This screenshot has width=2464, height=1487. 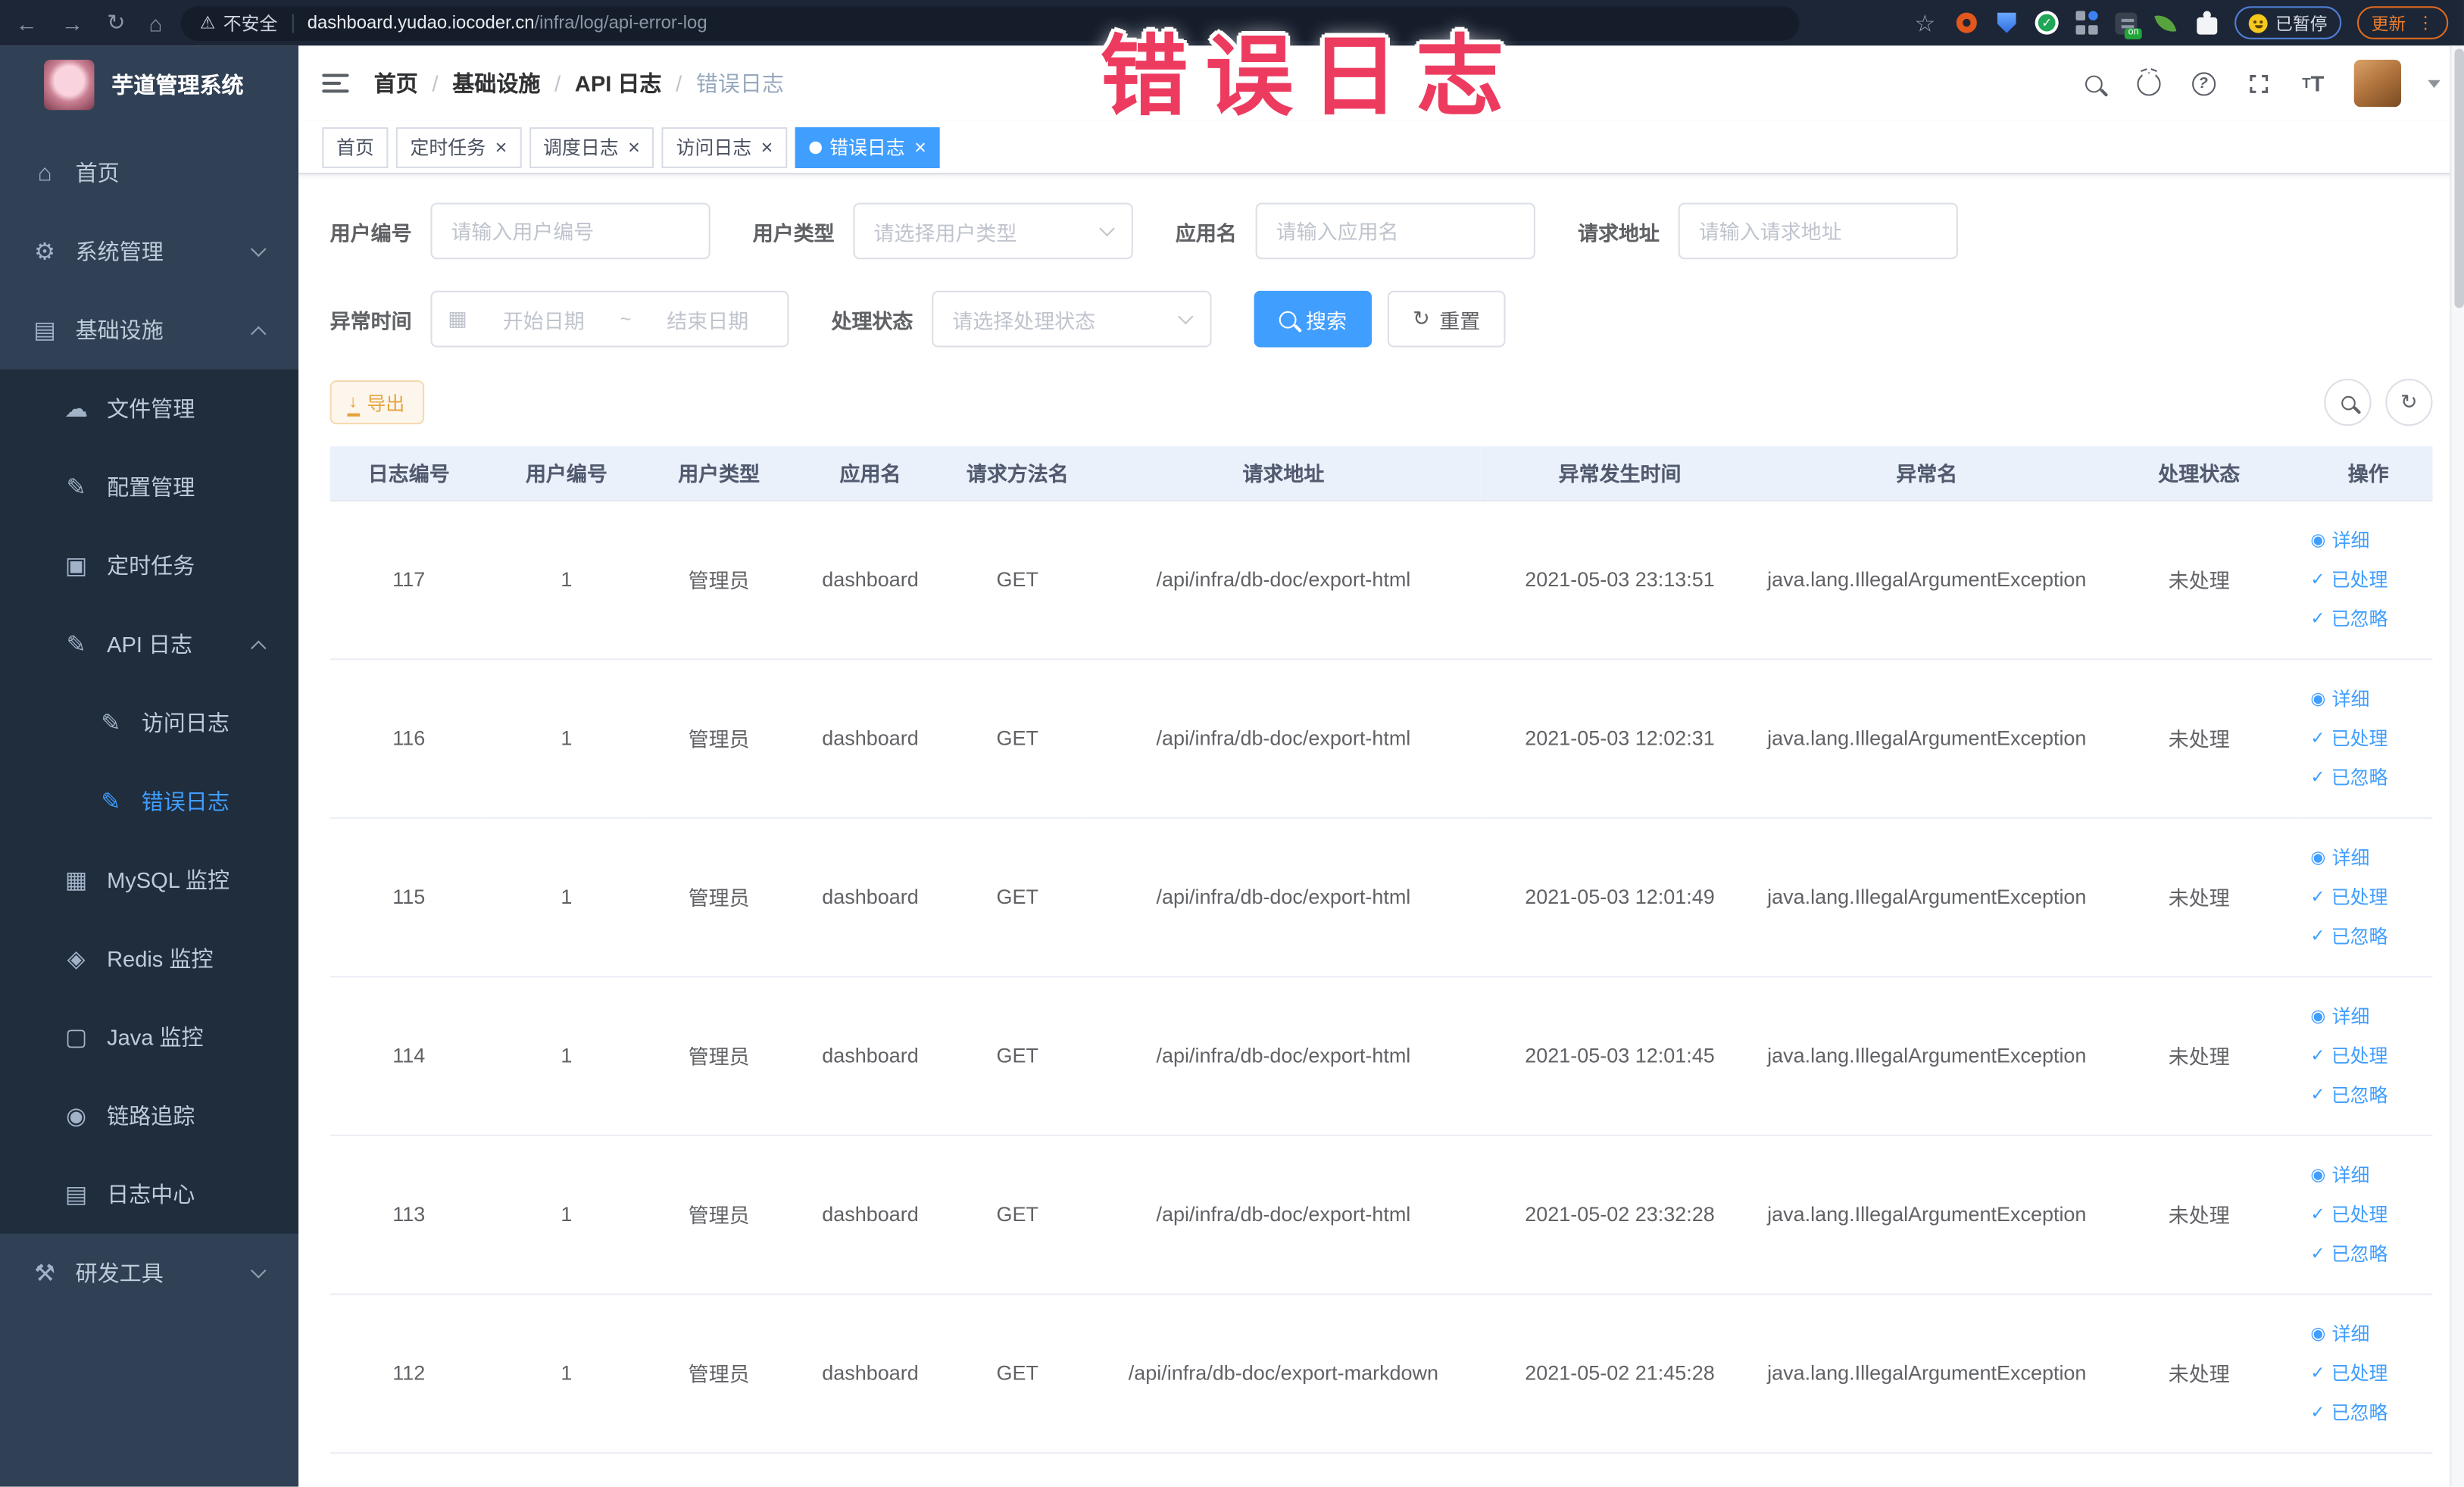 What do you see at coordinates (408, 1056) in the screenshot?
I see `cell-id: 114` at bounding box center [408, 1056].